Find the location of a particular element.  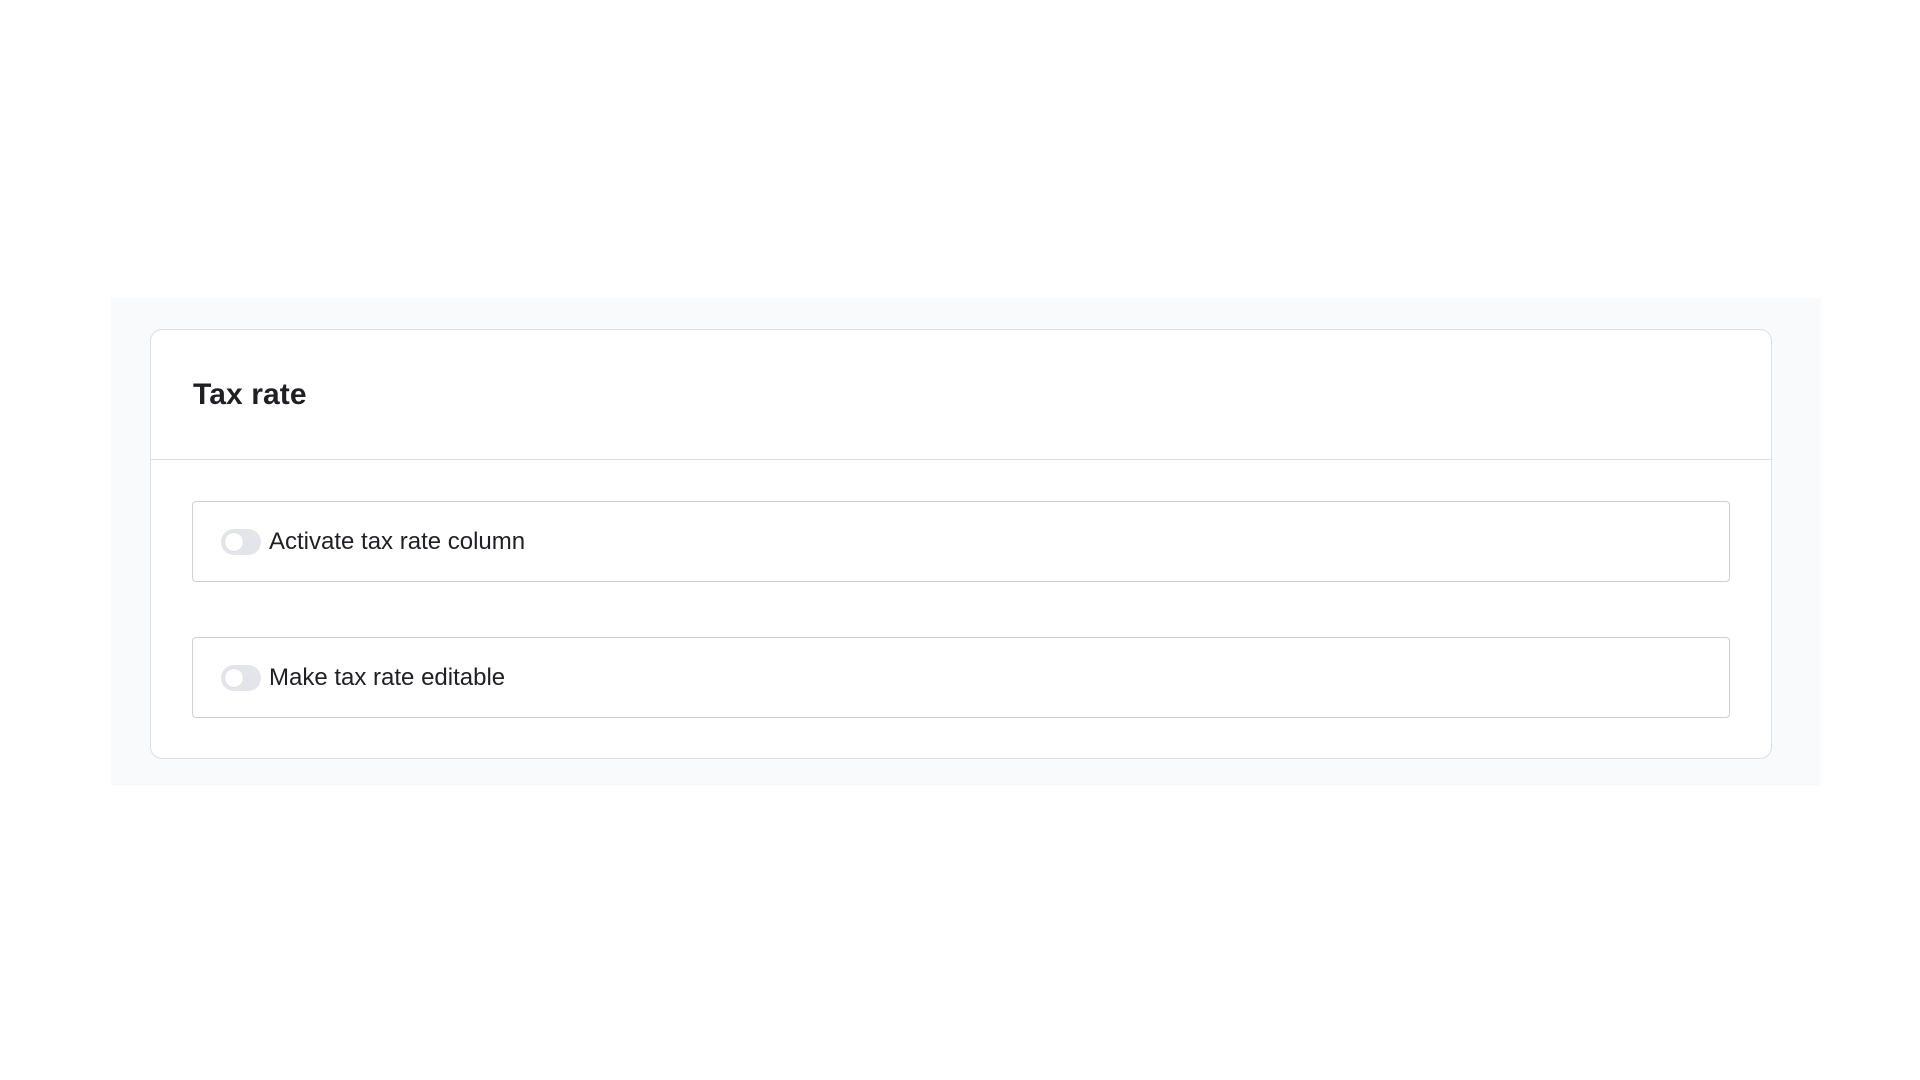

section-title: Tax rate is located at coordinates (250, 394).